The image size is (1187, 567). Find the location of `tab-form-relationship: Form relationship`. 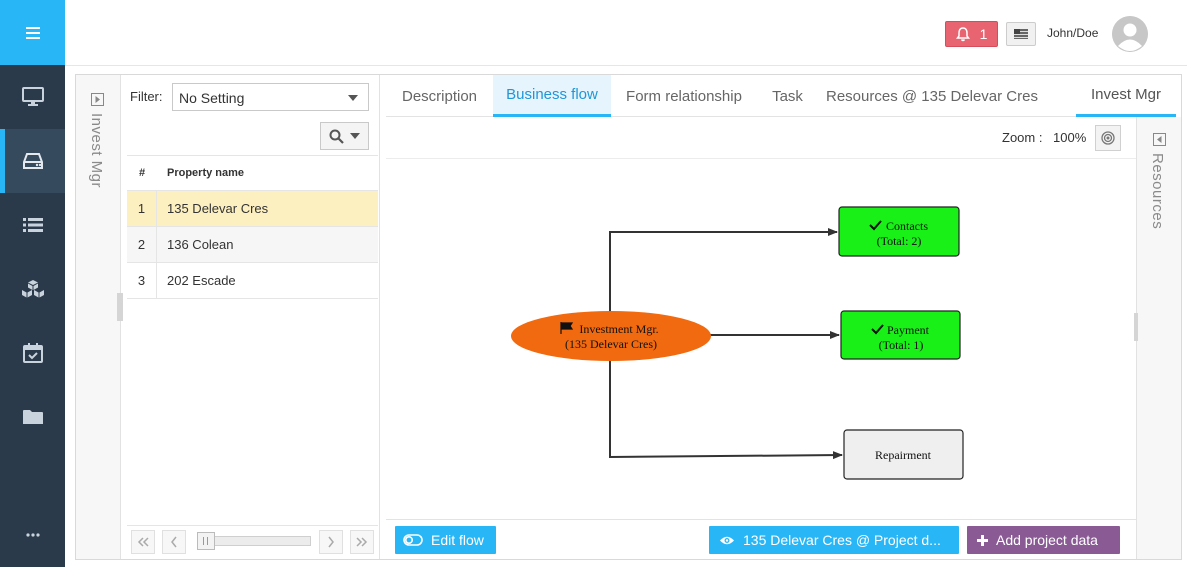

tab-form-relationship: Form relationship is located at coordinates (684, 96).